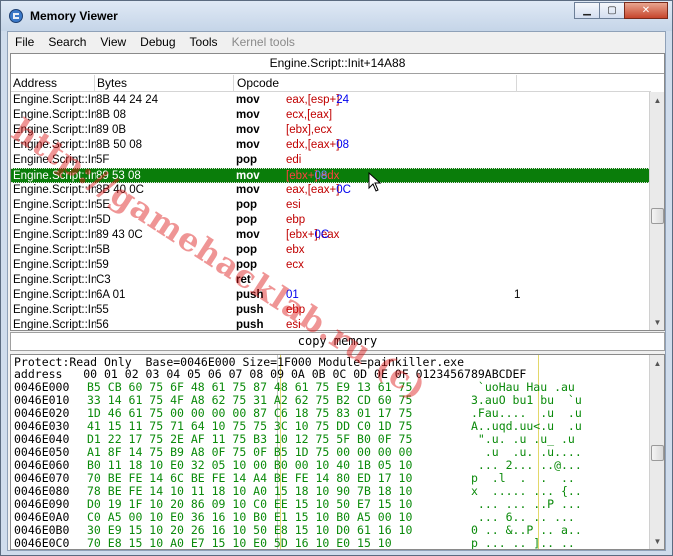 This screenshot has height=556, width=673. I want to click on menu-search: Search, so click(67, 42).